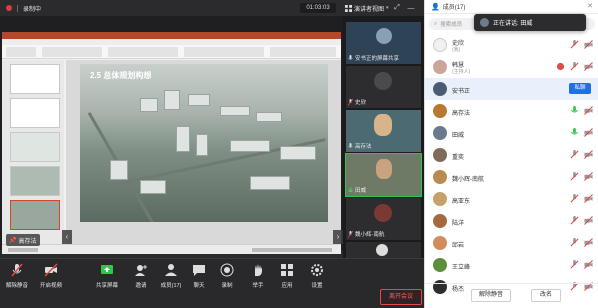  I want to click on settings-label: 设置, so click(317, 286).